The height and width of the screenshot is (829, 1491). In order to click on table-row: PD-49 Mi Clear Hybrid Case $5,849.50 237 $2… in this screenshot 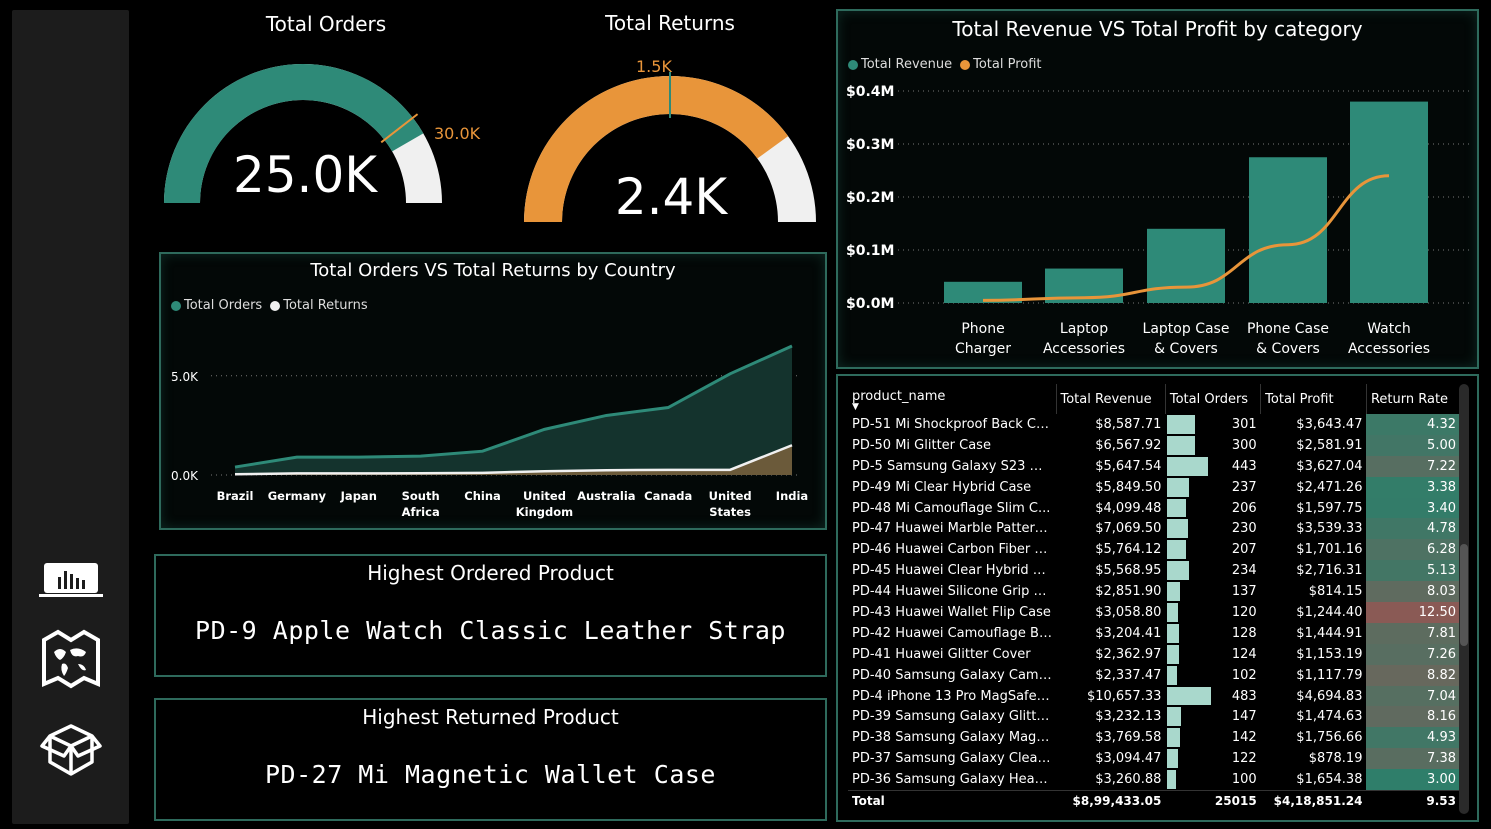, I will do `click(1154, 487)`.